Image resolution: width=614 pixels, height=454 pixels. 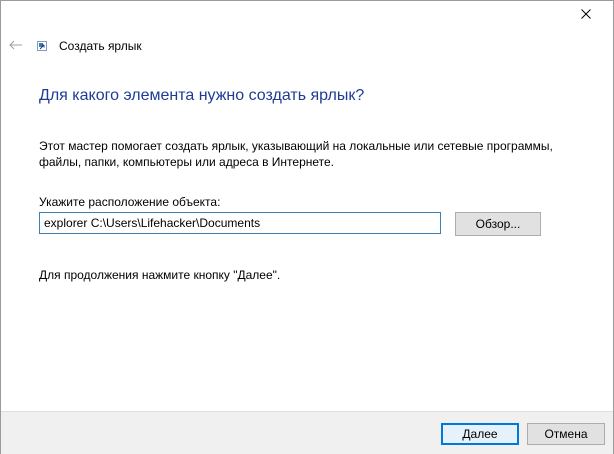 What do you see at coordinates (130, 202) in the screenshot?
I see `location-label: Укажите расположение объекта:` at bounding box center [130, 202].